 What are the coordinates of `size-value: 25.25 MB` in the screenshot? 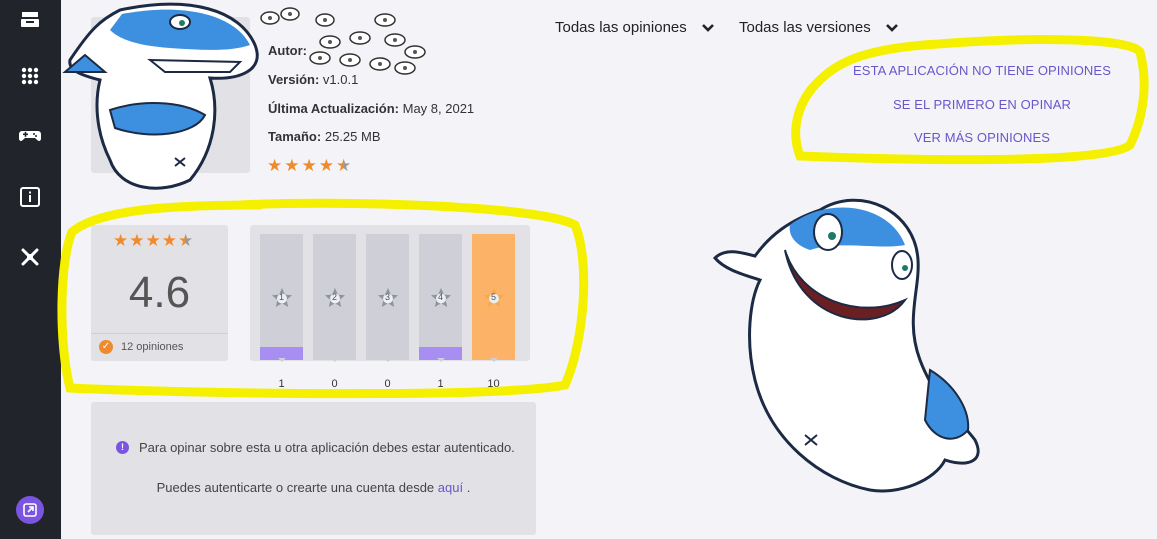 It's located at (352, 136).